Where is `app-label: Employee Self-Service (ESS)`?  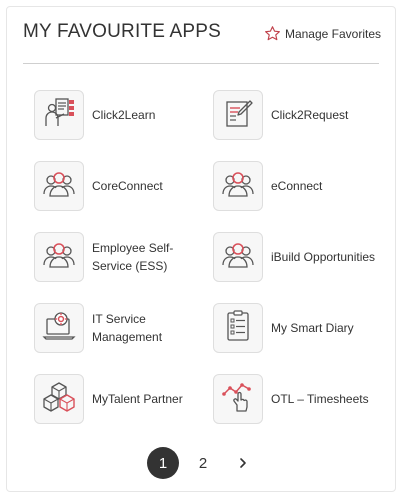
app-label: Employee Self-Service (ESS) is located at coordinates (133, 257).